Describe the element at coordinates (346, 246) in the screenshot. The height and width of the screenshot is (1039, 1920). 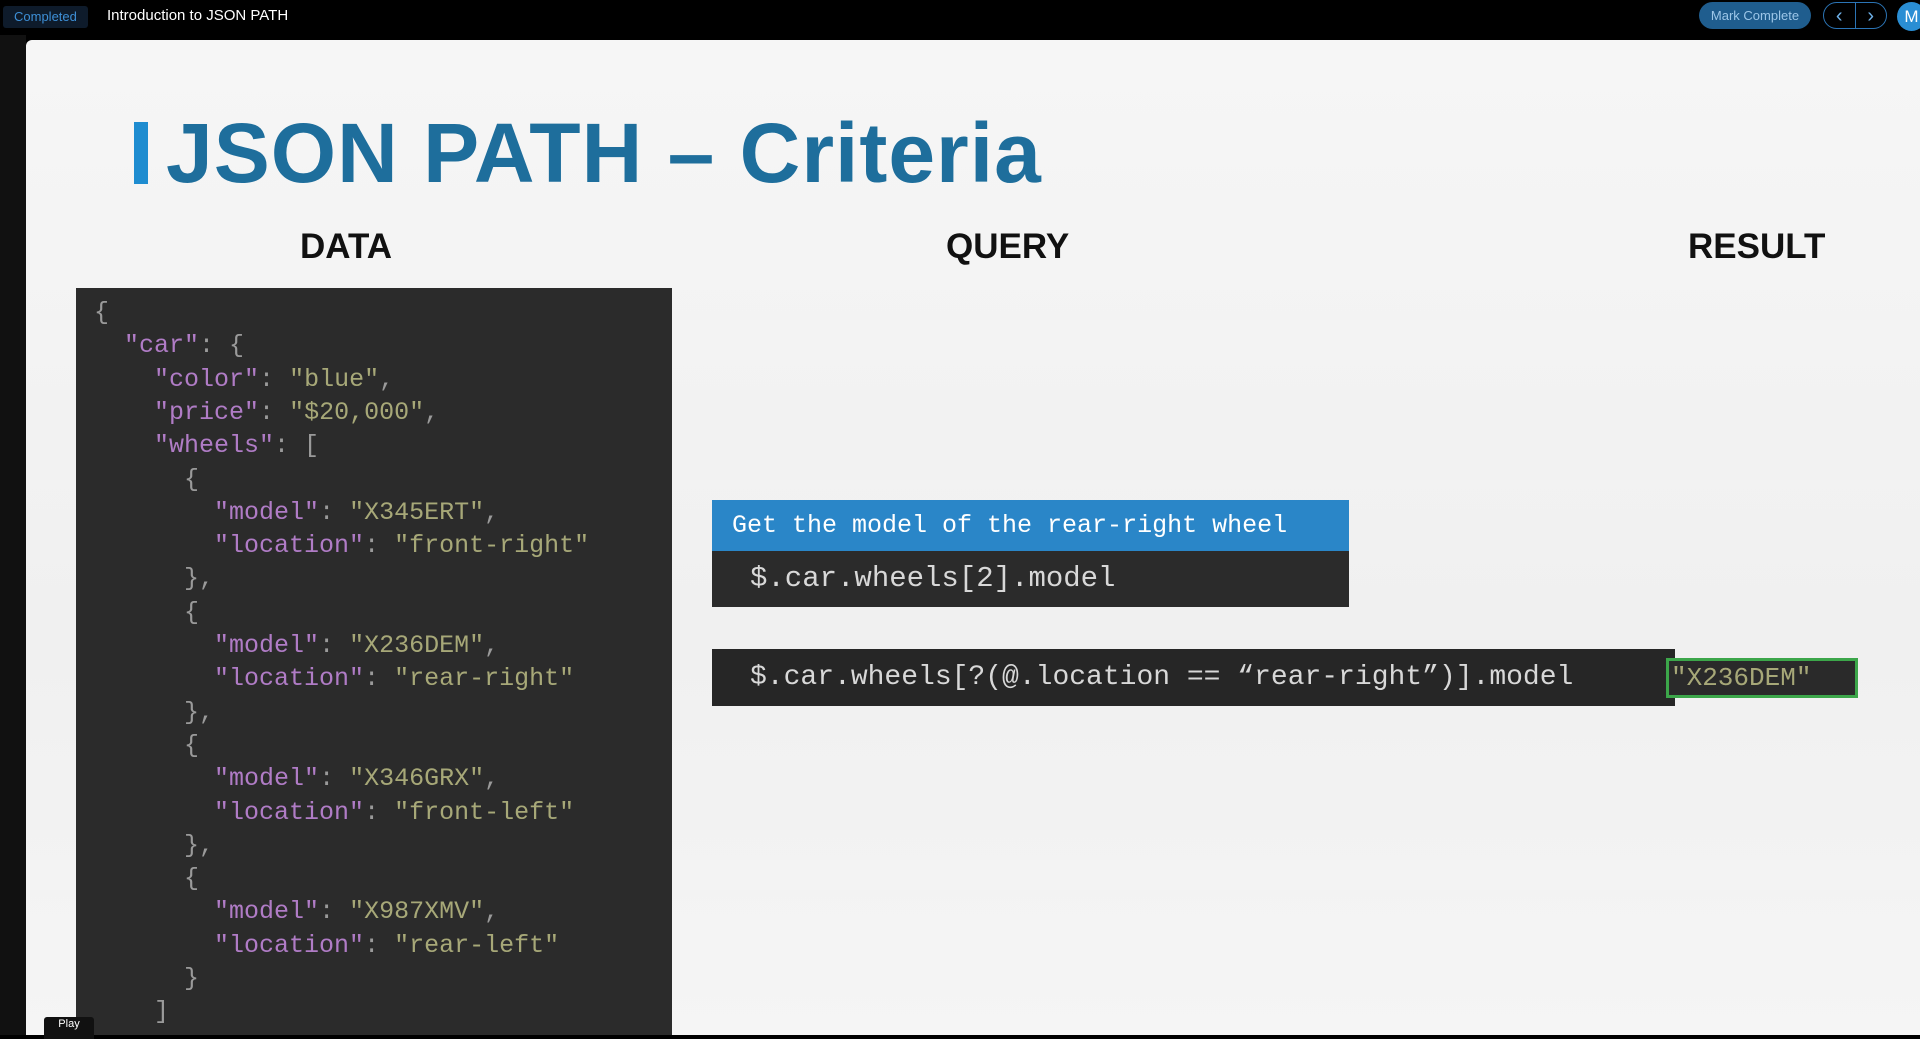
I see `data-column-heading: DATA` at that location.